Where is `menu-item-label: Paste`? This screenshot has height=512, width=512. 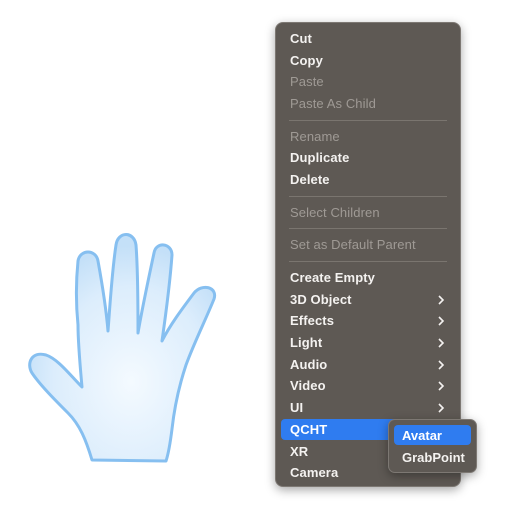 menu-item-label: Paste is located at coordinates (307, 81).